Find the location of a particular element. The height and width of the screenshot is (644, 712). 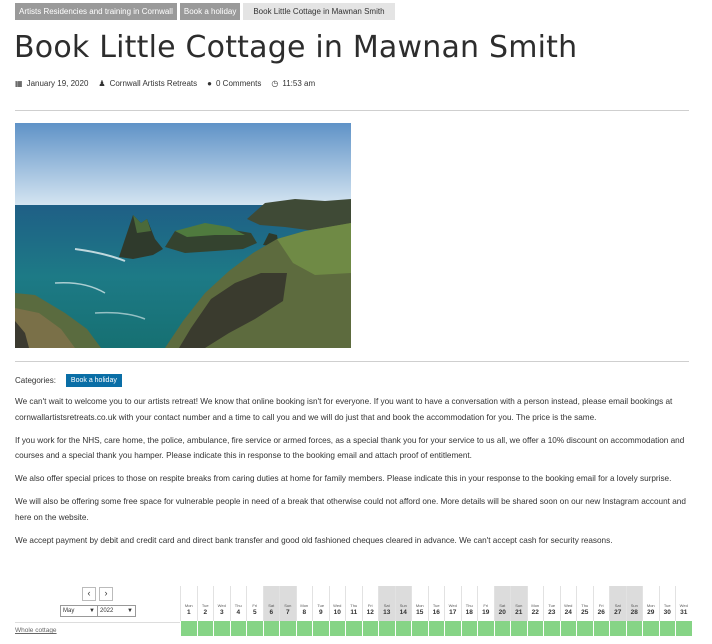

year-select: 2022 ▼ is located at coordinates (116, 611).